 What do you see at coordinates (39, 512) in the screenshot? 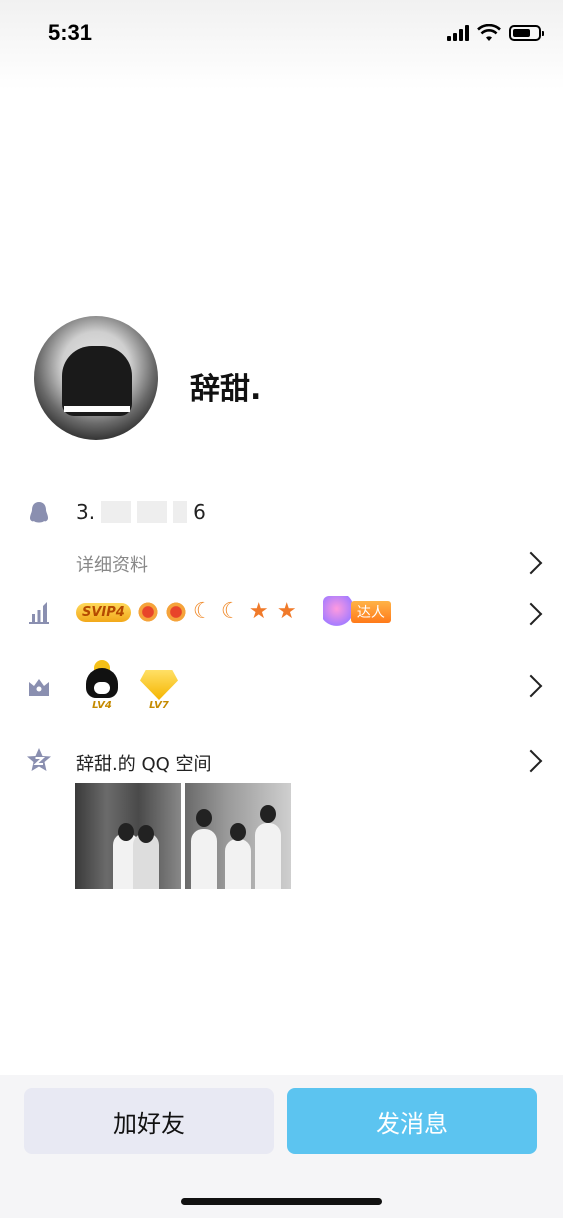
I see `penguin-icon` at bounding box center [39, 512].